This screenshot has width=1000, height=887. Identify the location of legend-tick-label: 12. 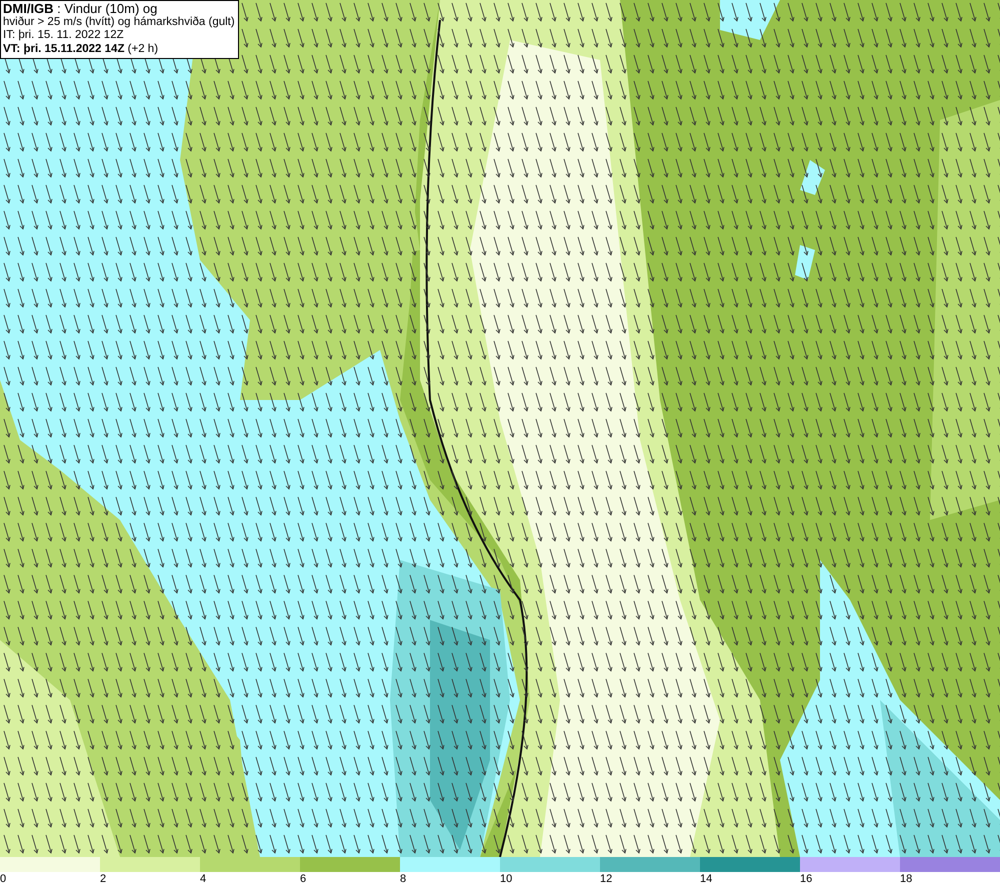
(606, 879).